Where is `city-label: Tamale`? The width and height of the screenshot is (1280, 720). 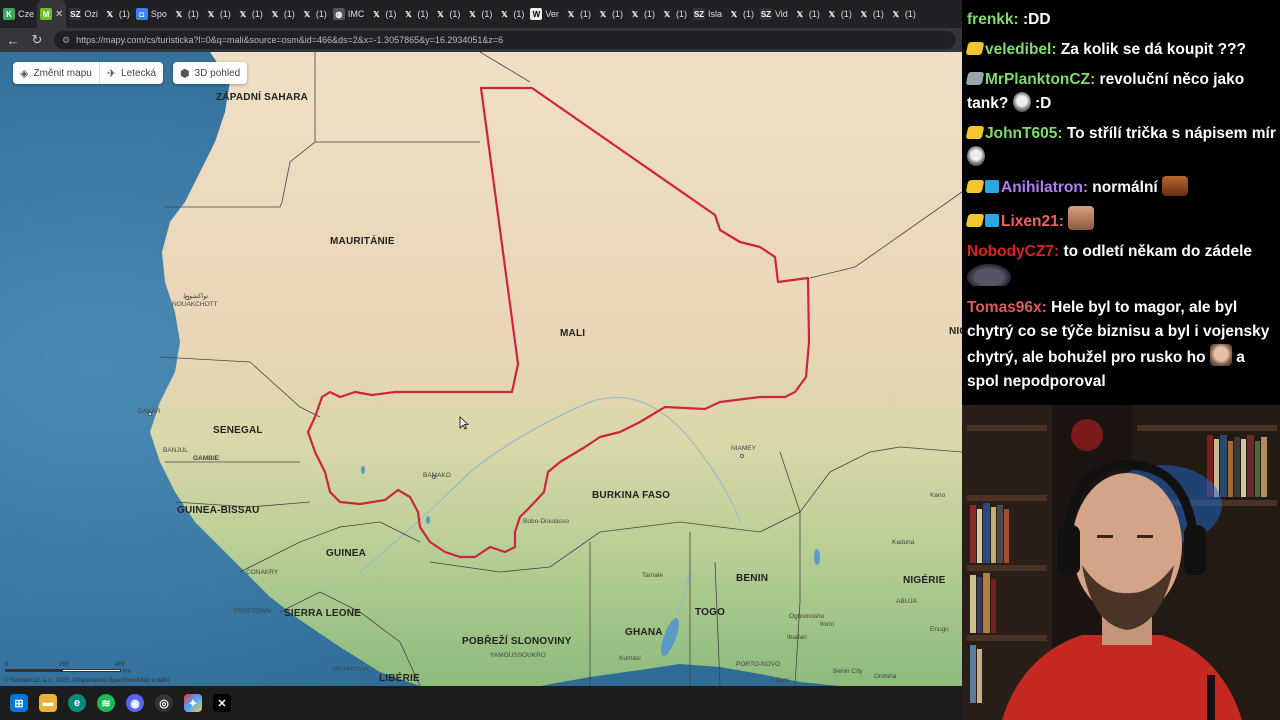 city-label: Tamale is located at coordinates (652, 575).